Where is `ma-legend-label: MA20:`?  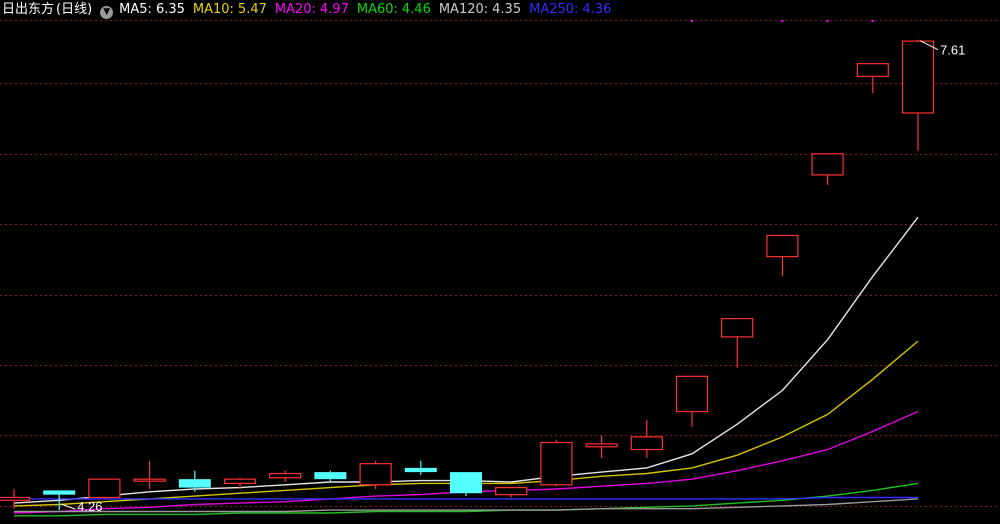
ma-legend-label: MA20: is located at coordinates (295, 9).